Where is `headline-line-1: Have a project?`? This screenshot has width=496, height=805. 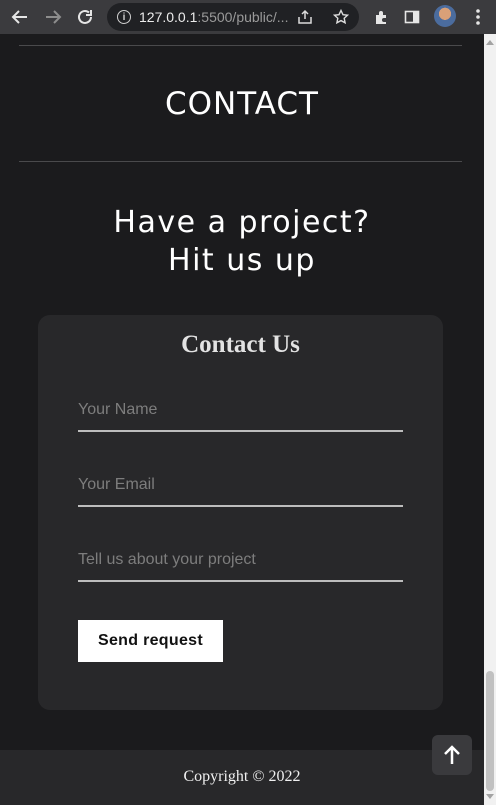
headline-line-1: Have a project? is located at coordinates (242, 222).